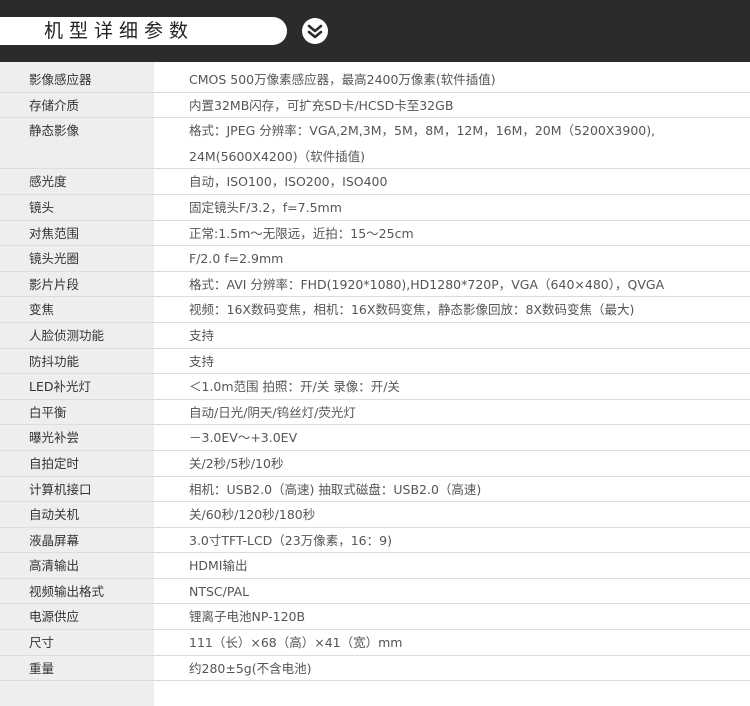  Describe the element at coordinates (219, 591) in the screenshot. I see `spec-value: NTSC/PAL` at that location.